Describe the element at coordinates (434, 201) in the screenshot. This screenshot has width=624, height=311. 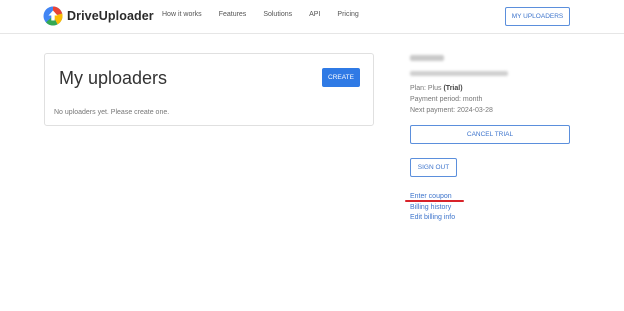
I see `annotation-underline` at that location.